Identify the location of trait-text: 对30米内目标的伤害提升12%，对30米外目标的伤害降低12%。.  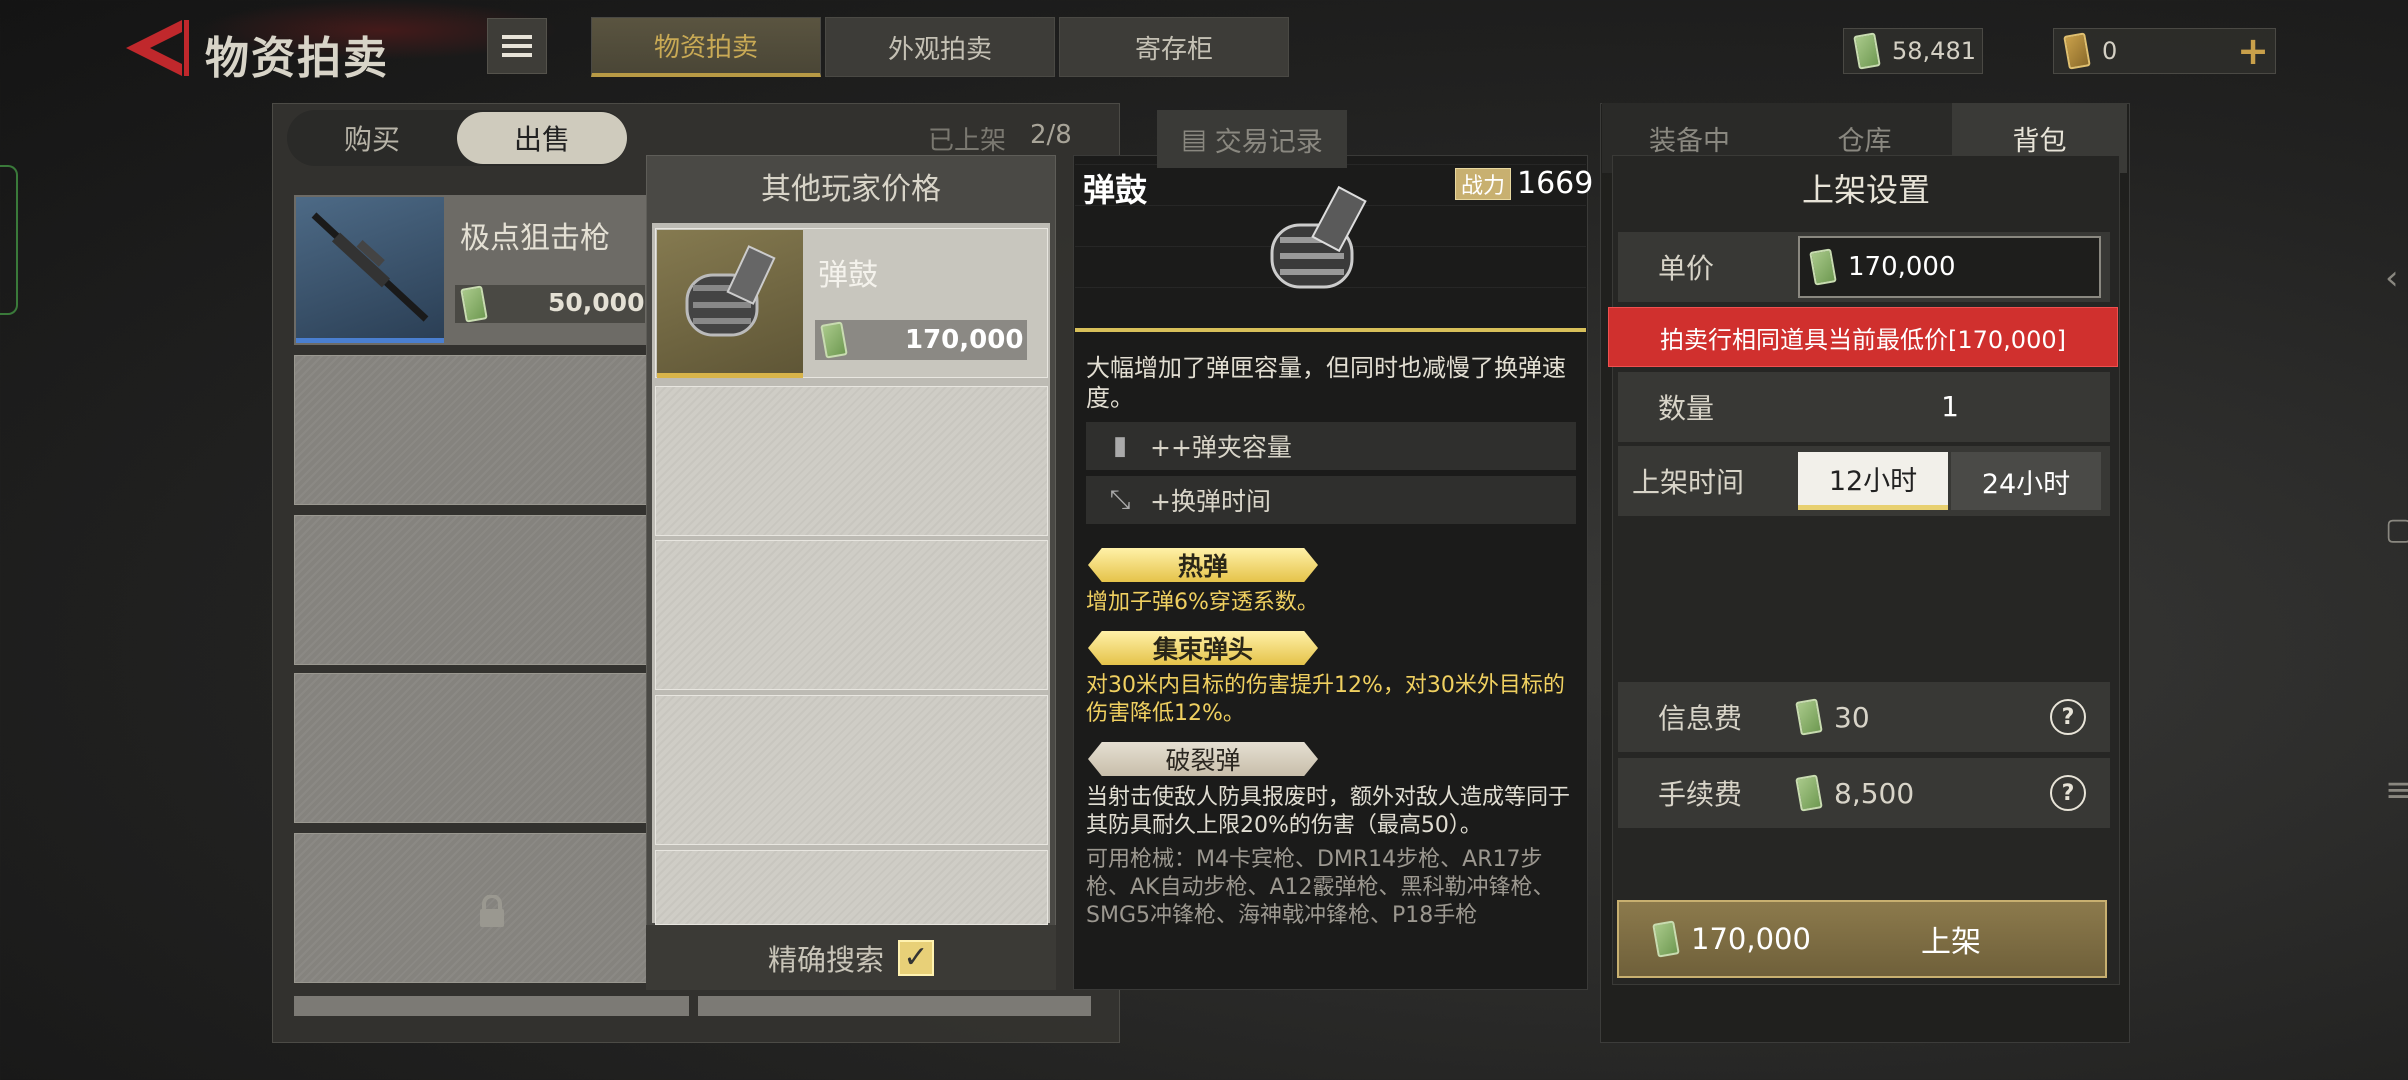
(1325, 699).